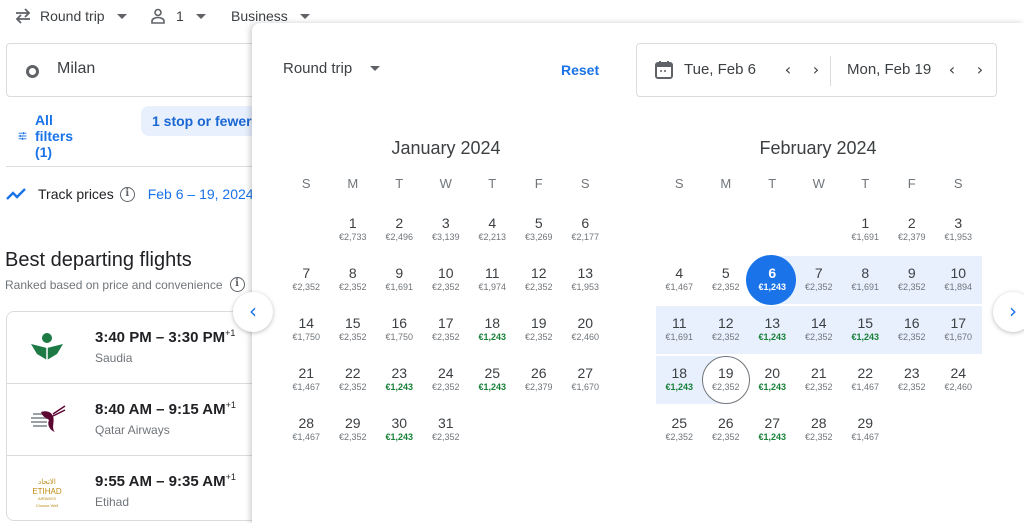 The height and width of the screenshot is (523, 1024). What do you see at coordinates (399, 223) in the screenshot?
I see `day-number: 2` at bounding box center [399, 223].